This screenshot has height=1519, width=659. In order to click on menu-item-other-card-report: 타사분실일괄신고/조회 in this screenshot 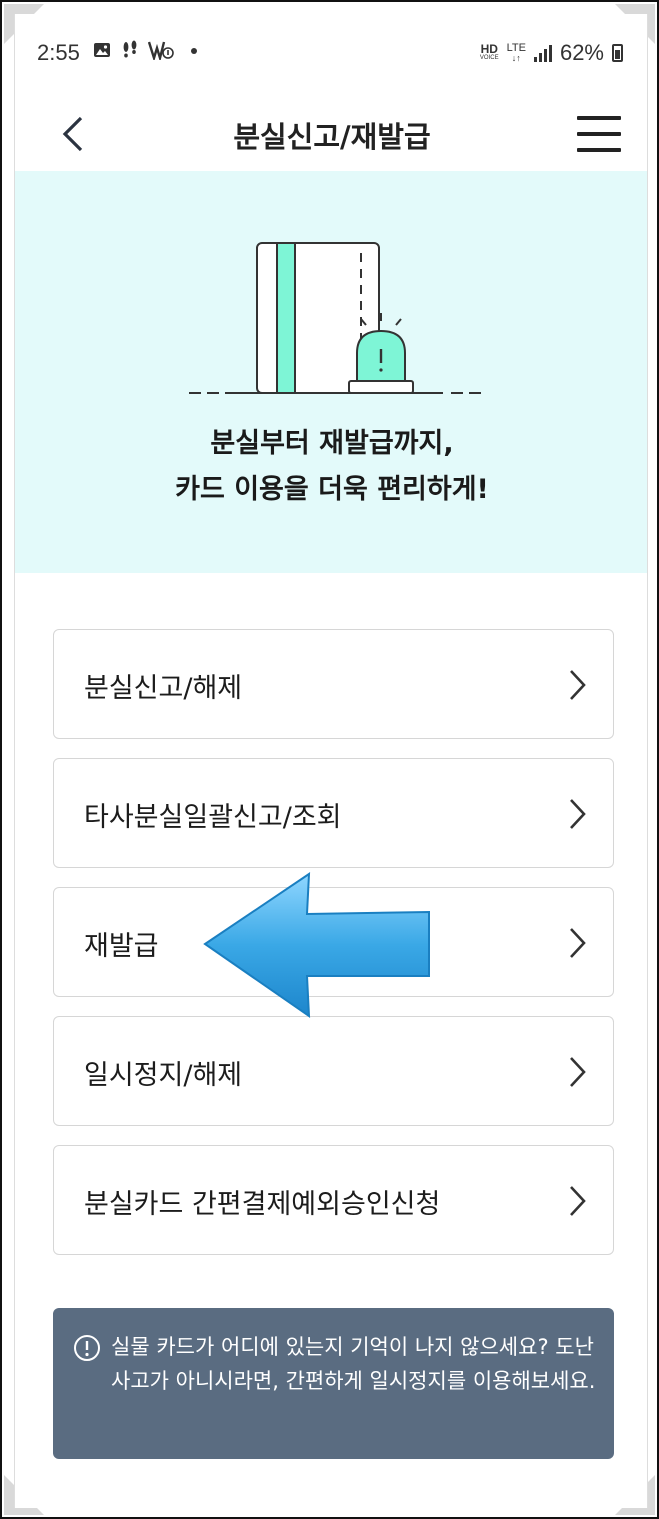, I will do `click(333, 813)`.